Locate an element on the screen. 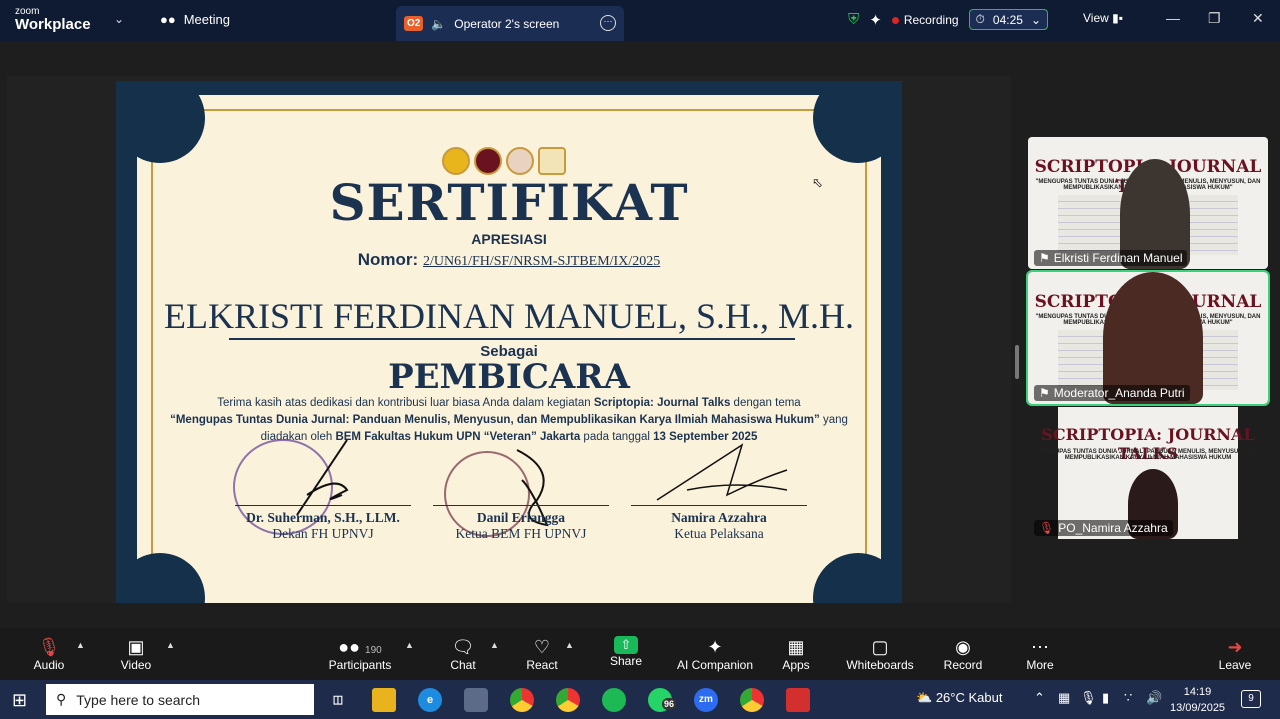 The image size is (1280, 719). security-shield-icon: ⛨ is located at coordinates (853, 19).